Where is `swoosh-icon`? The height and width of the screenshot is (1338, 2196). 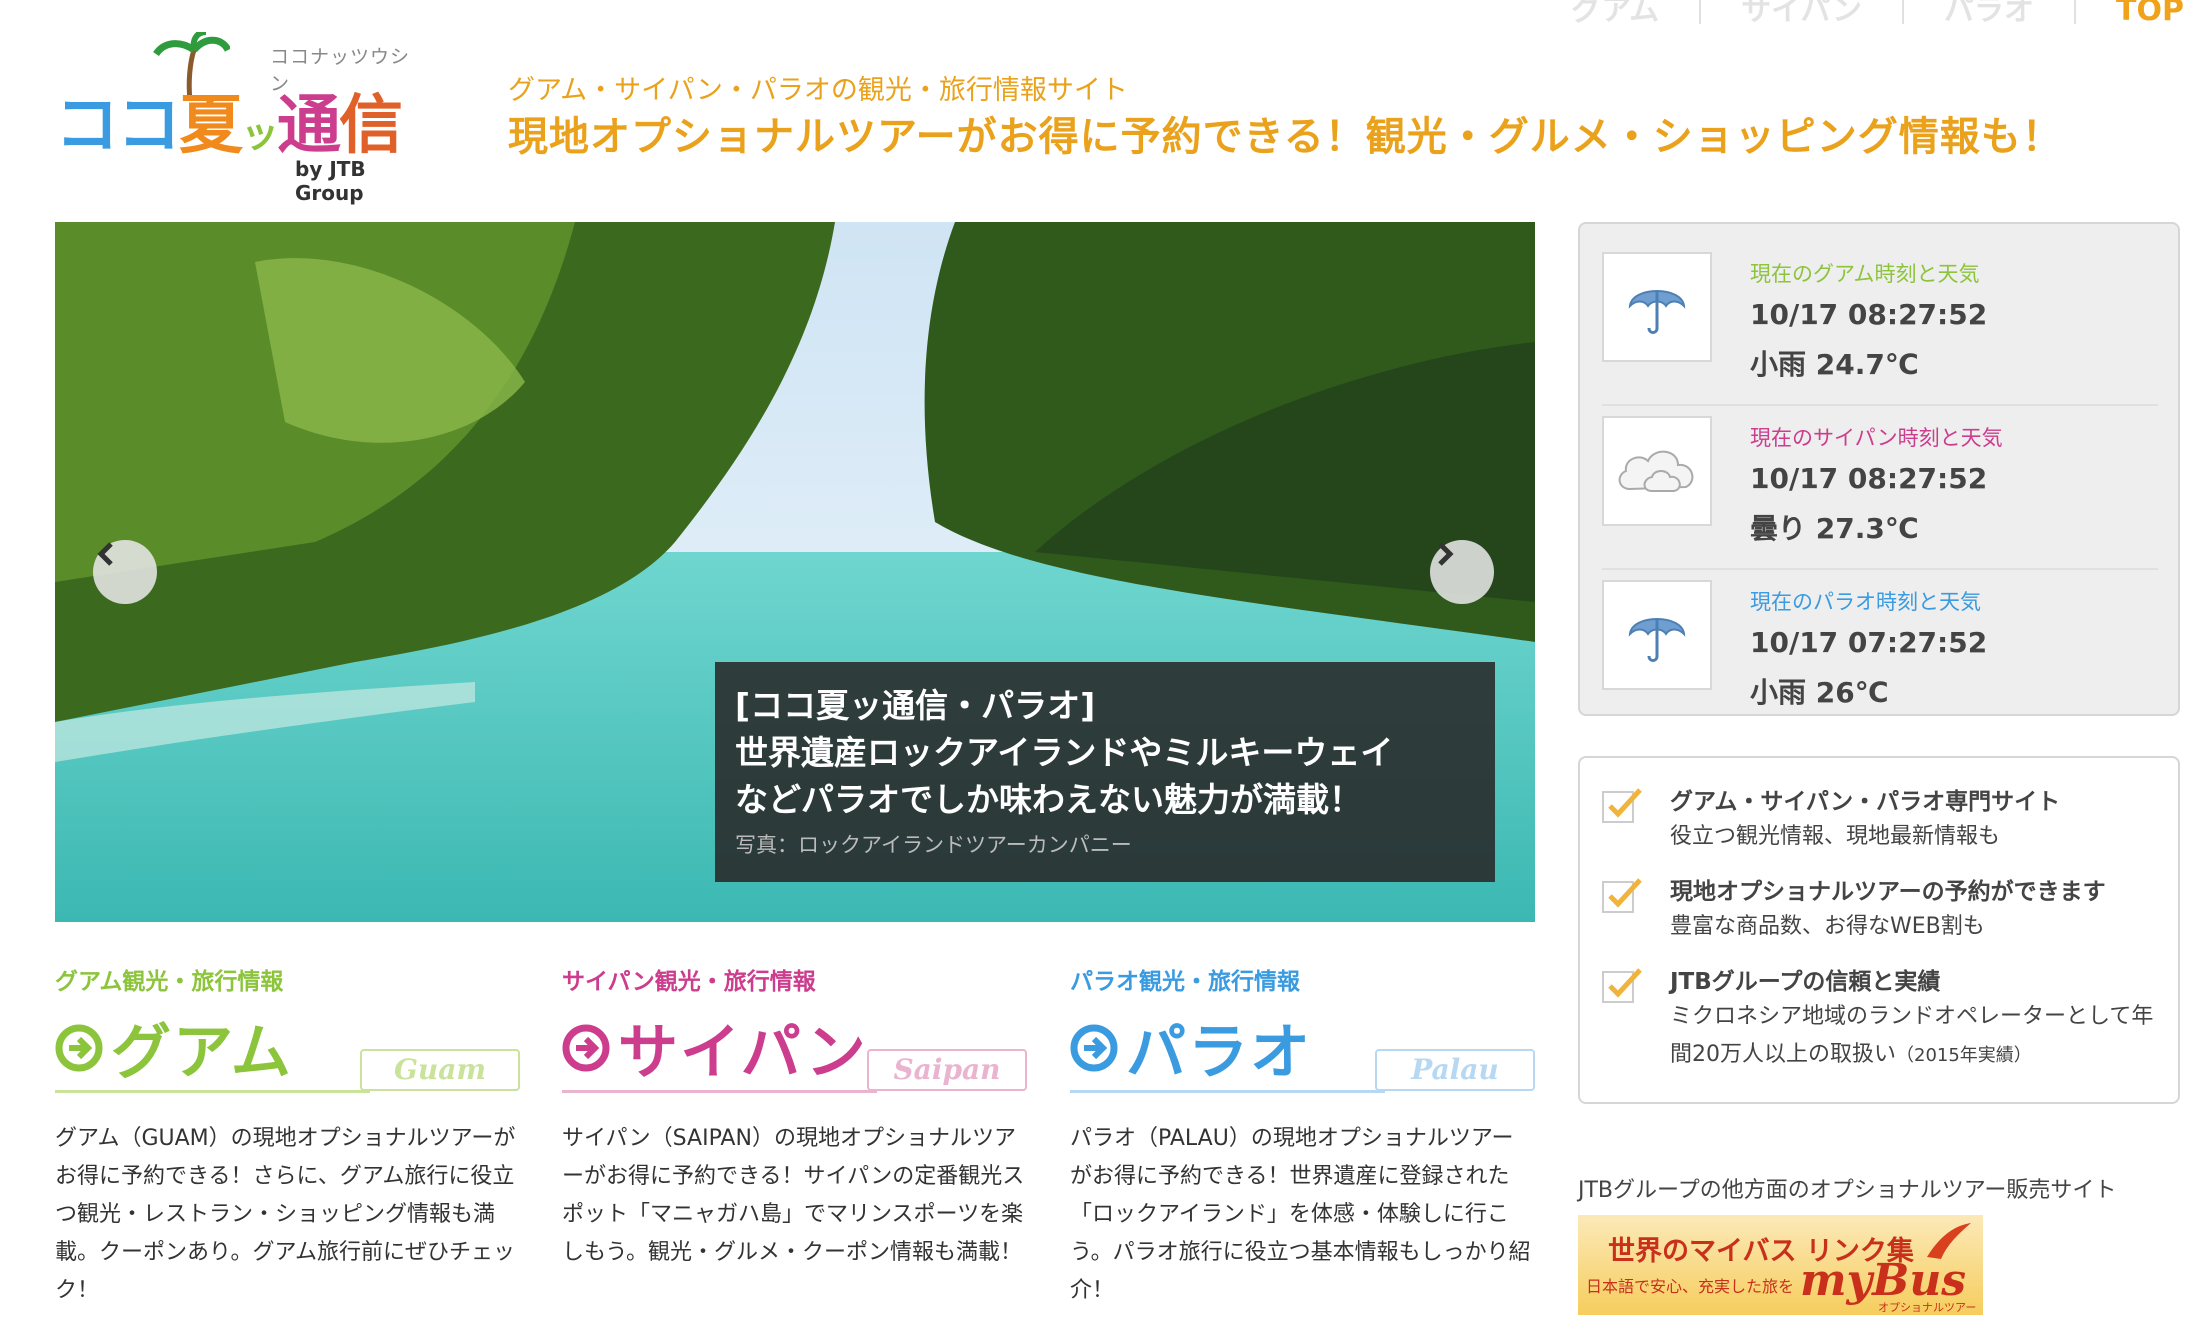
swoosh-icon is located at coordinates (1949, 1241).